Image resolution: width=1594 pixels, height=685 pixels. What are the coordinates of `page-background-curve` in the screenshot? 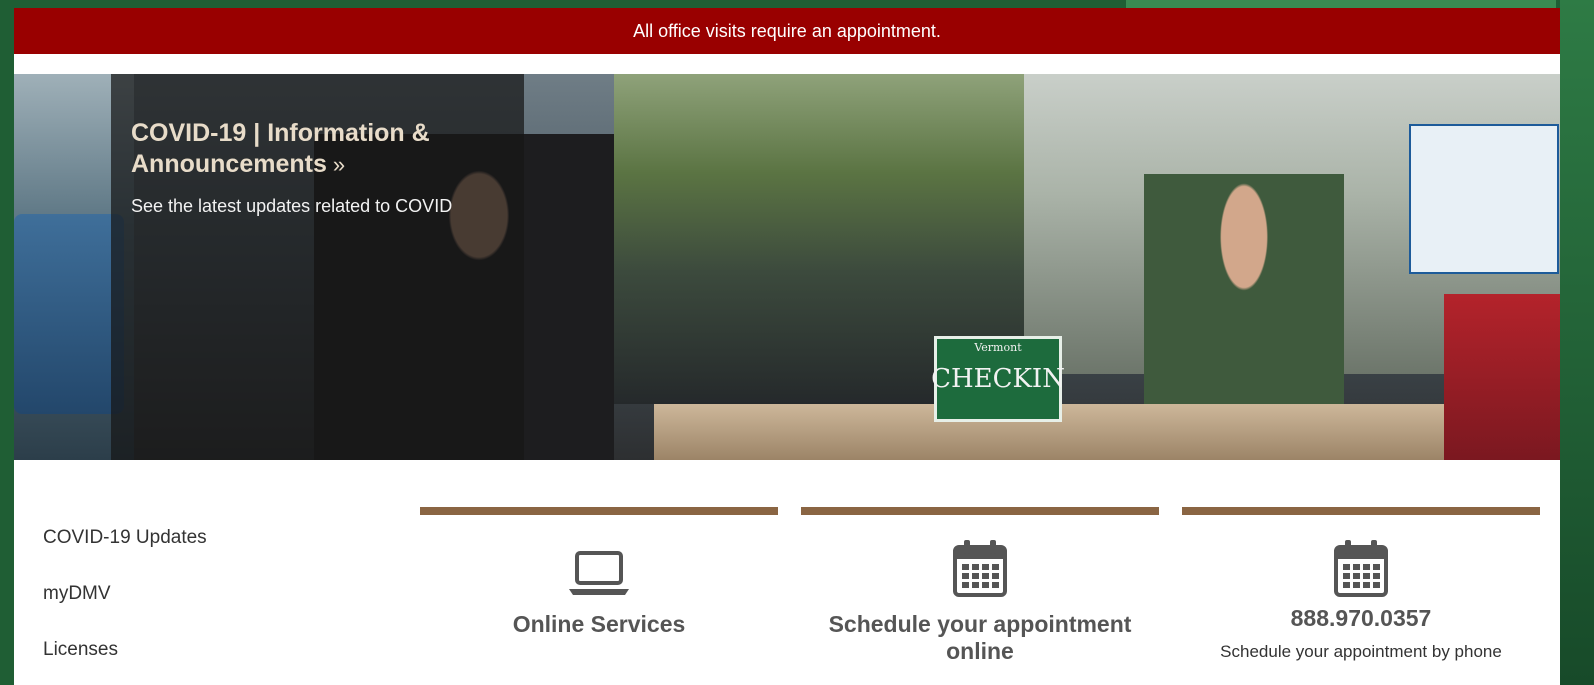 It's located at (1341, 4).